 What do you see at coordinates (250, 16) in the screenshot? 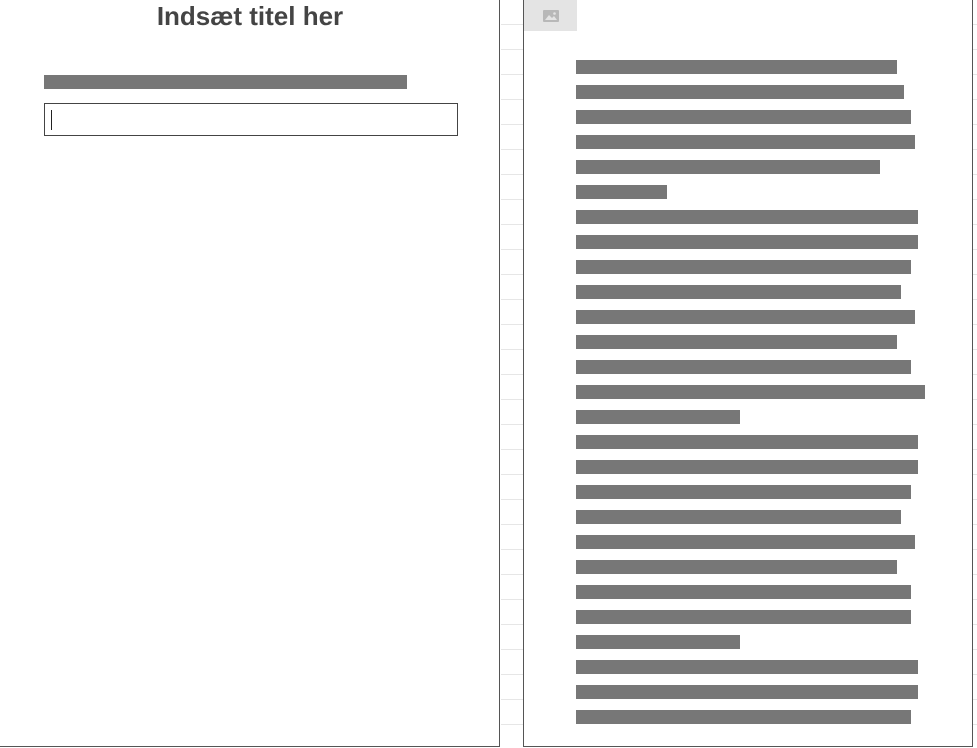
I see `page-title: Indsæt titel her` at bounding box center [250, 16].